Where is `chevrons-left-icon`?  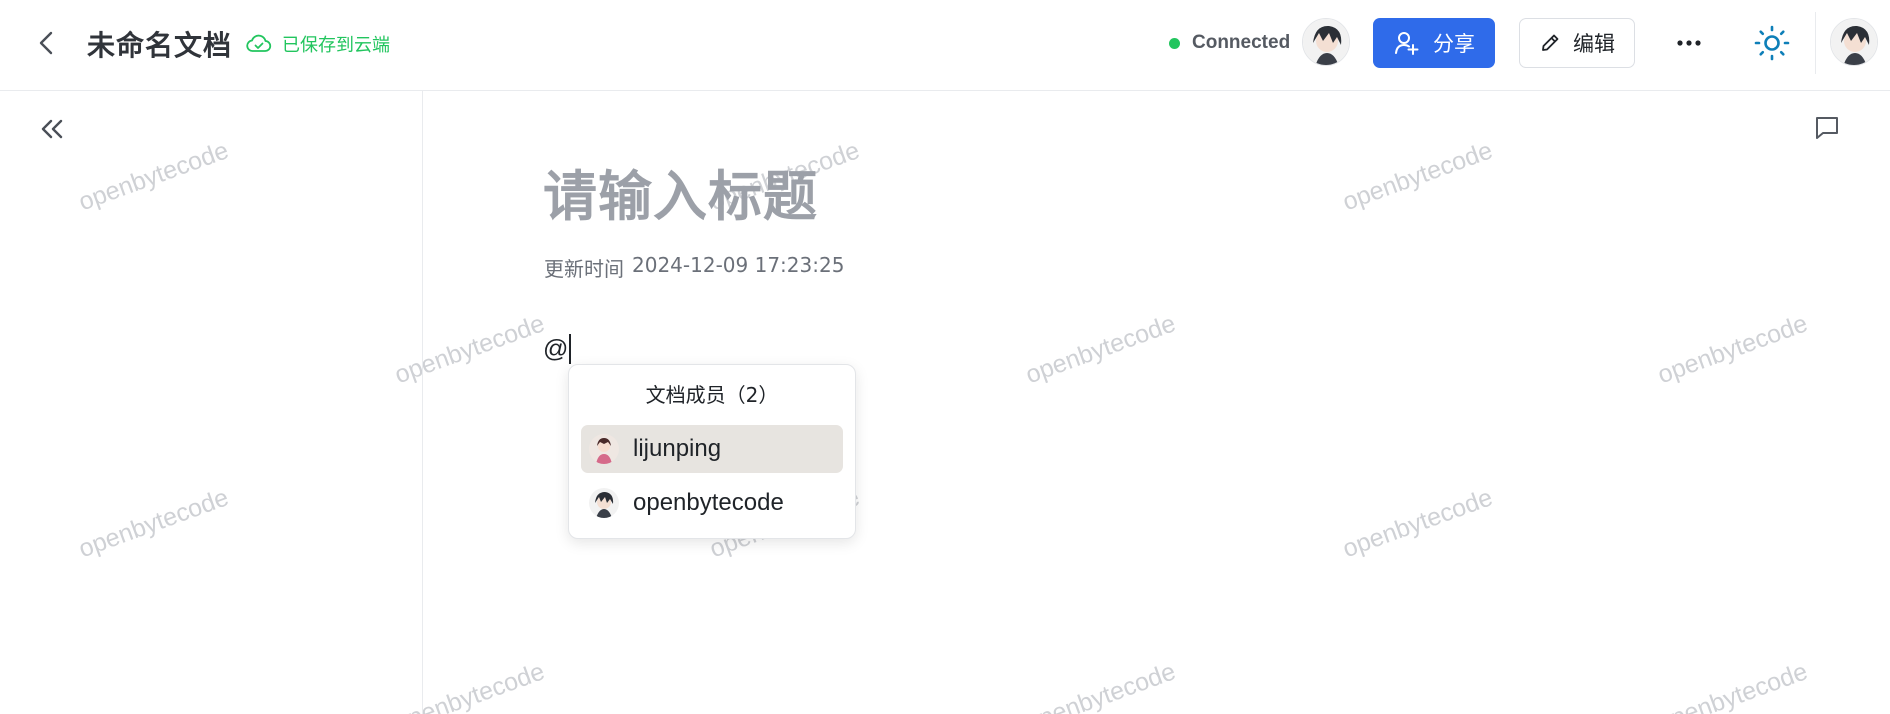
chevrons-left-icon is located at coordinates (52, 129).